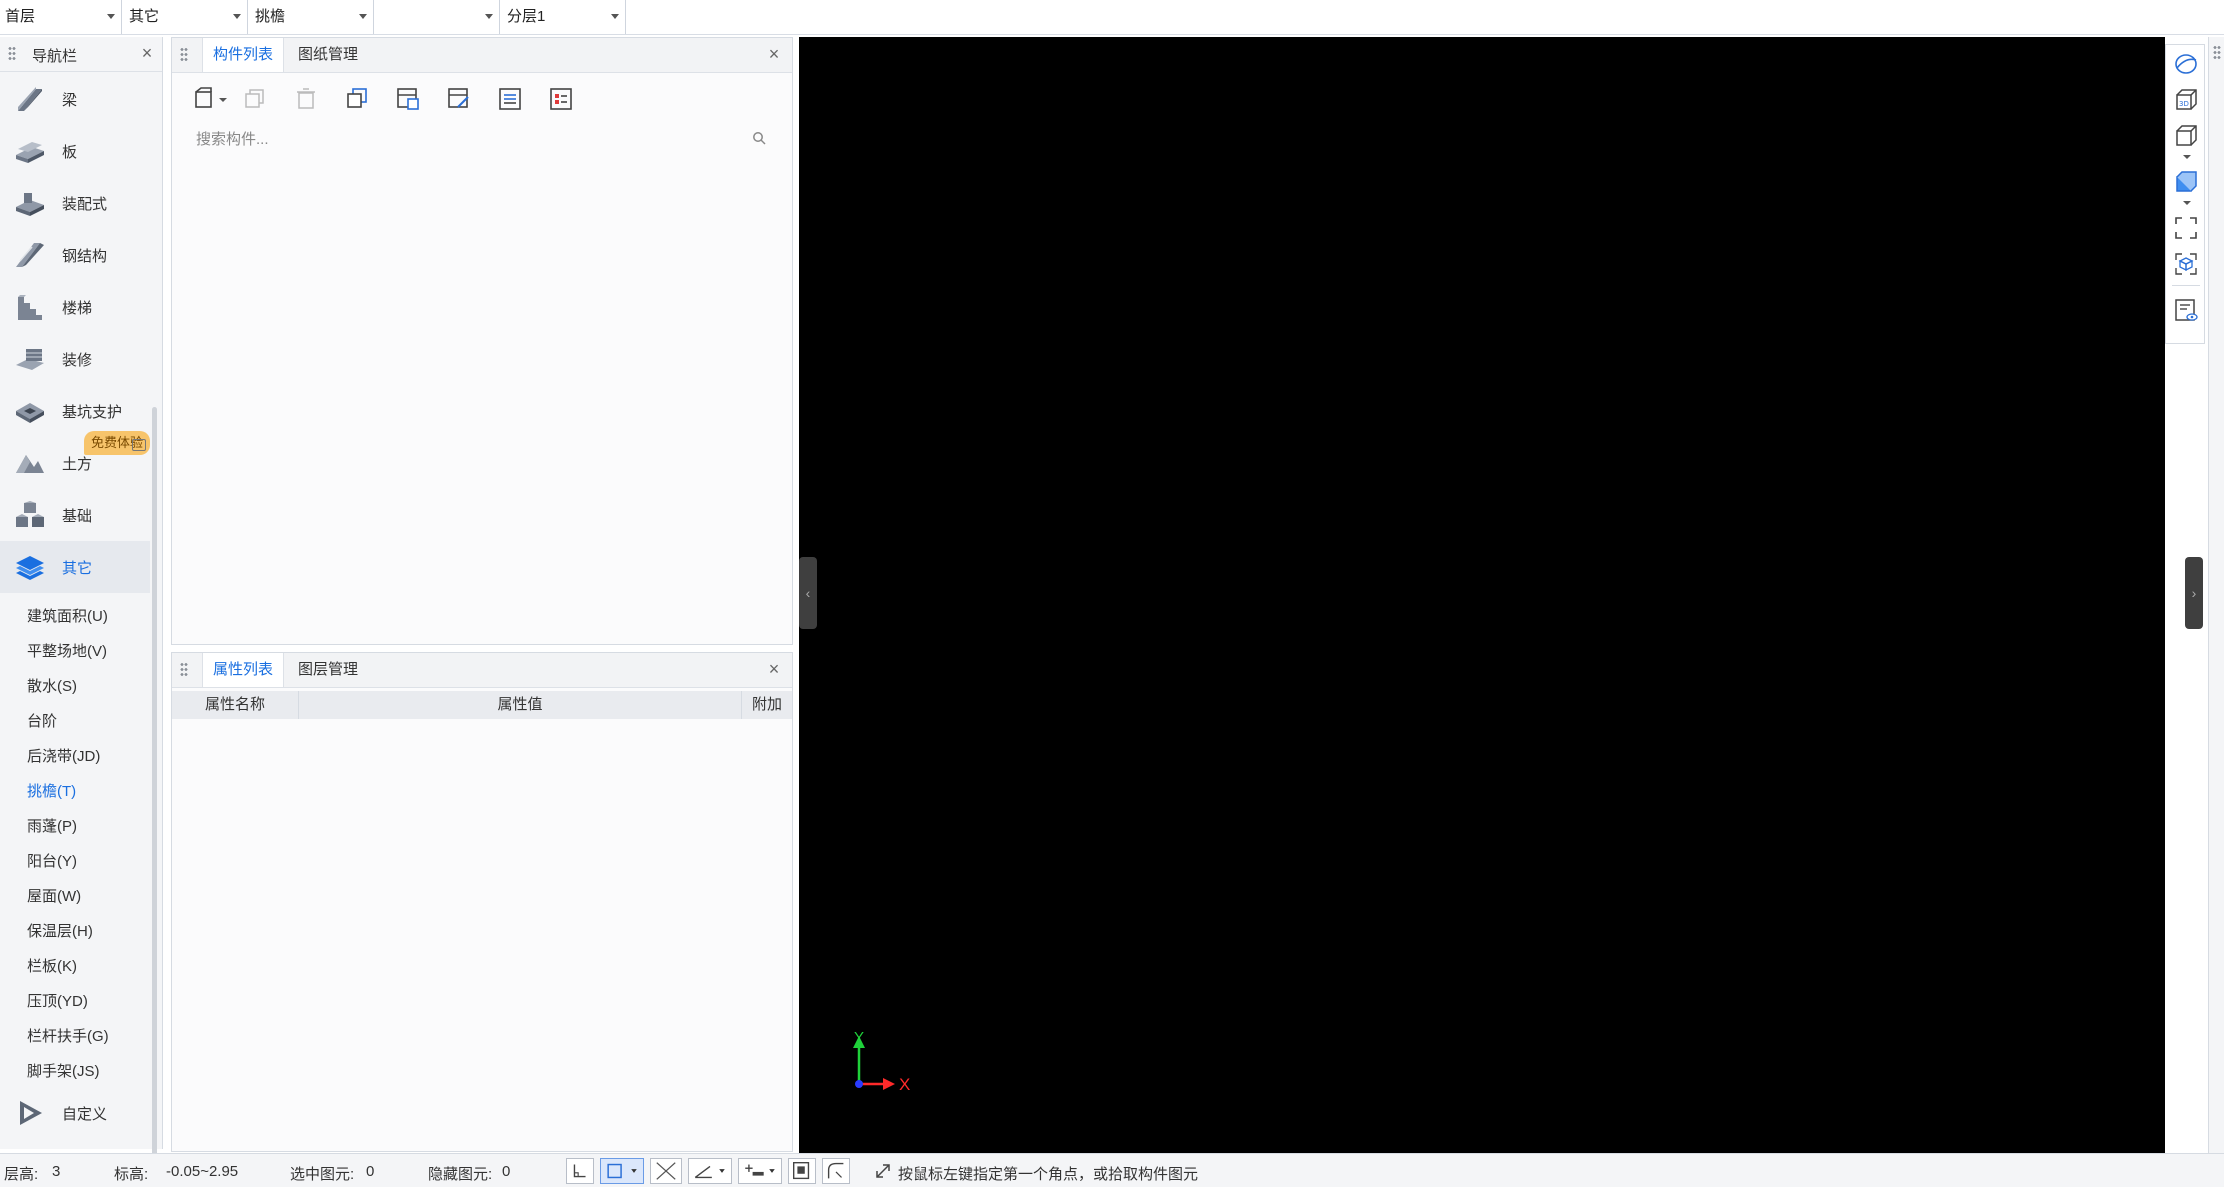 Image resolution: width=2224 pixels, height=1187 pixels. I want to click on nav-scrollbar, so click(154, 787).